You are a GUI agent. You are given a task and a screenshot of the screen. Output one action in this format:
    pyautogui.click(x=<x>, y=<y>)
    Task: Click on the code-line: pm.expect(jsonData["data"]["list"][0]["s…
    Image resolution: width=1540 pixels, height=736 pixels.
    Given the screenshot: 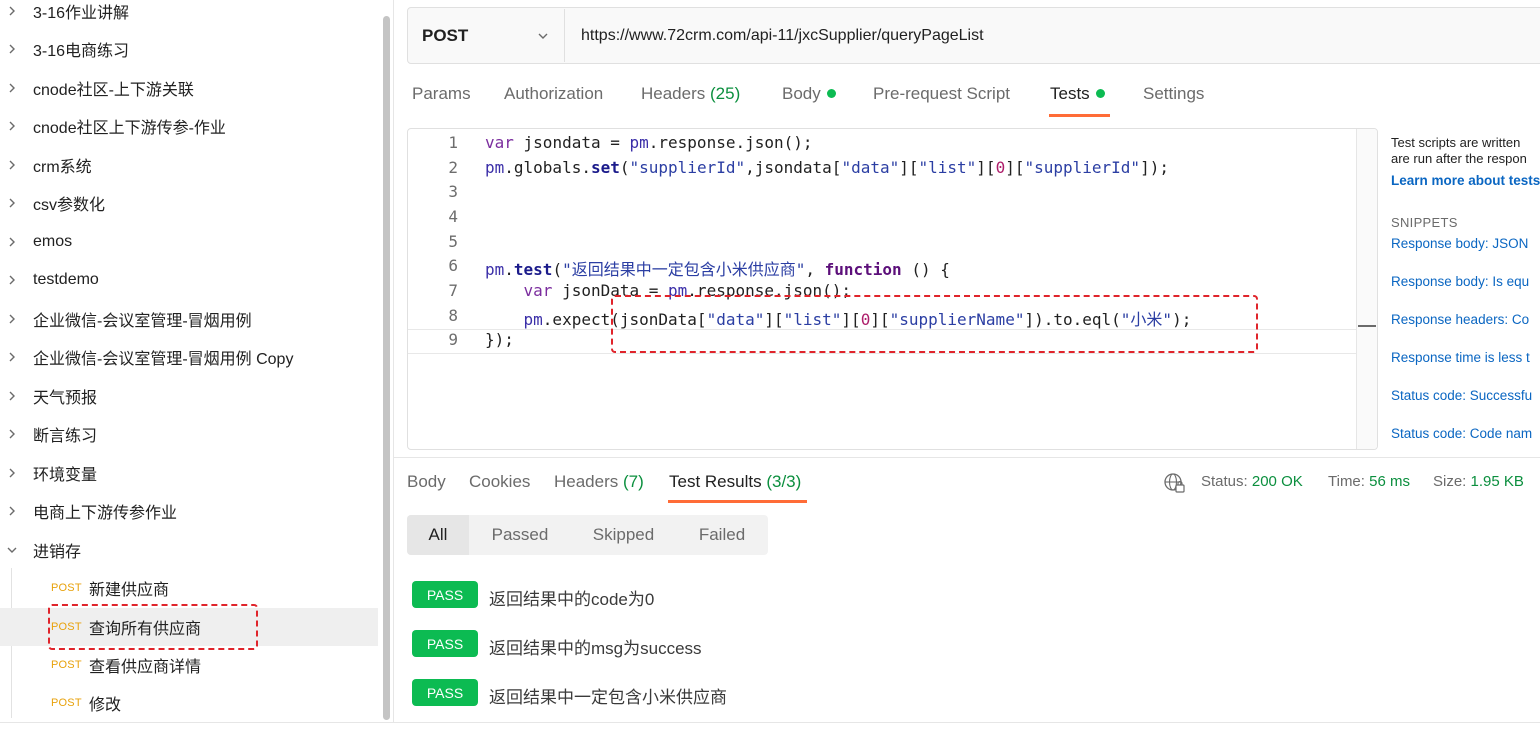 What is the action you would take?
    pyautogui.click(x=857, y=319)
    